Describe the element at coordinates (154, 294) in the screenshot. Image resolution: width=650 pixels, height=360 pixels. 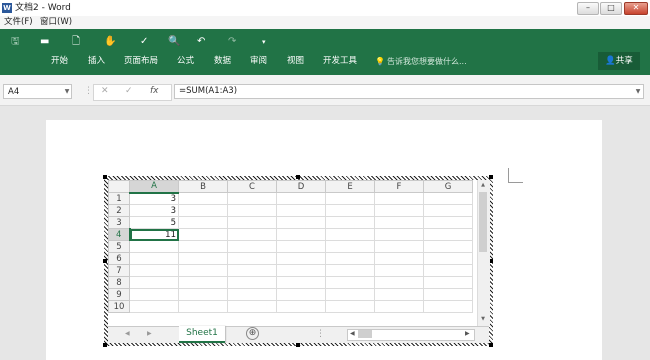
I see `cell-a9` at that location.